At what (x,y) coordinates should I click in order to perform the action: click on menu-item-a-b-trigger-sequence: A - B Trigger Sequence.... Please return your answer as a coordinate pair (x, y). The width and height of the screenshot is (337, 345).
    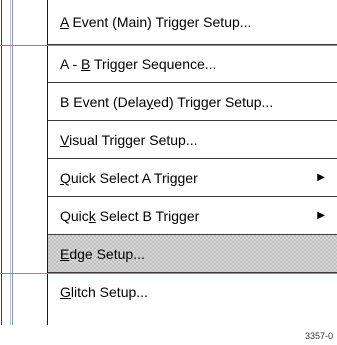
    Looking at the image, I should click on (192, 64).